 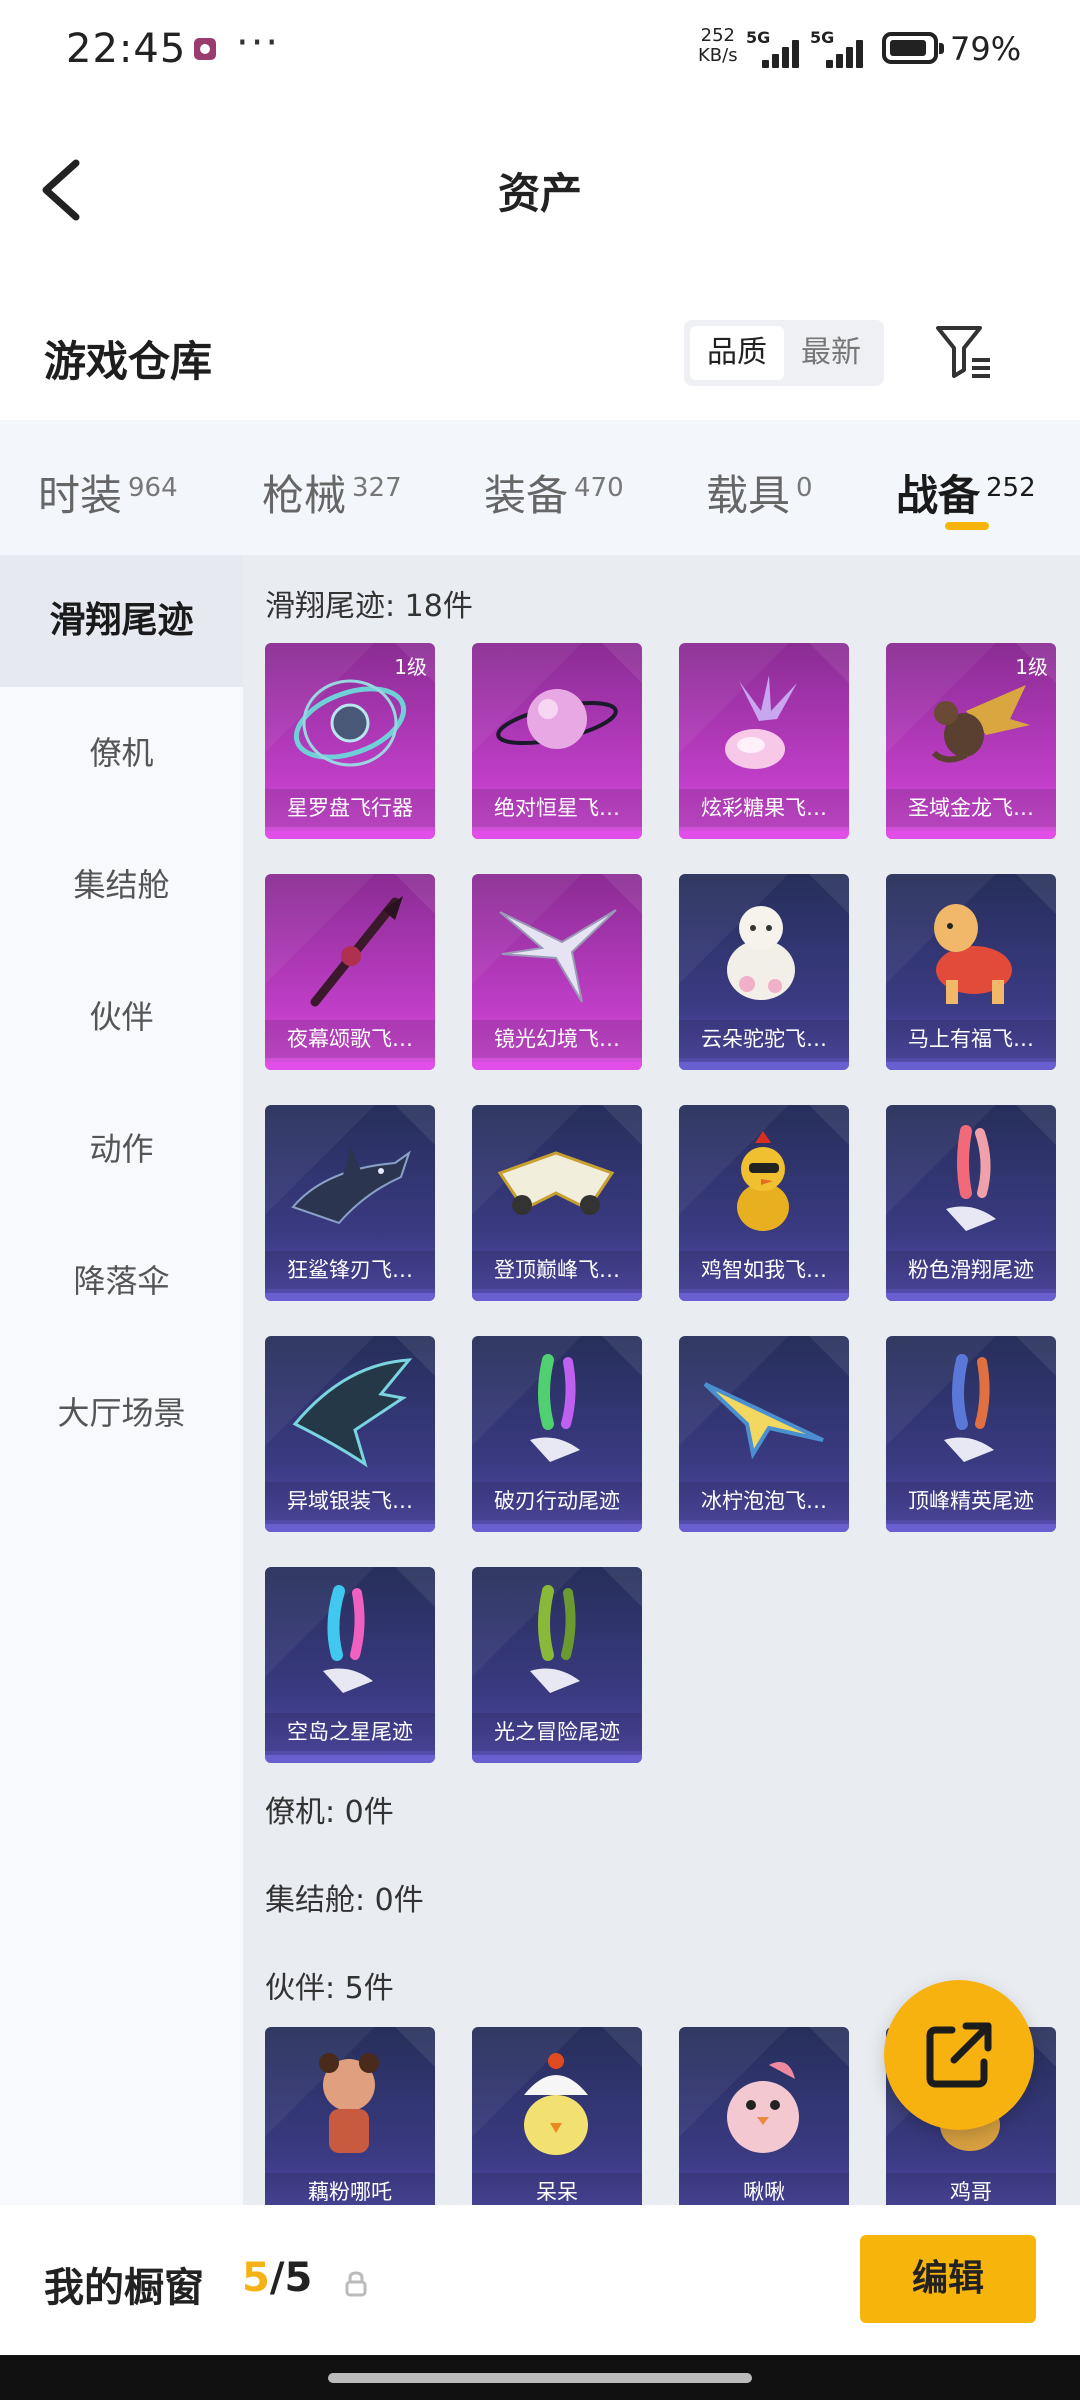 What do you see at coordinates (350, 2116) in the screenshot?
I see `item-card: 藕粉哪吒` at bounding box center [350, 2116].